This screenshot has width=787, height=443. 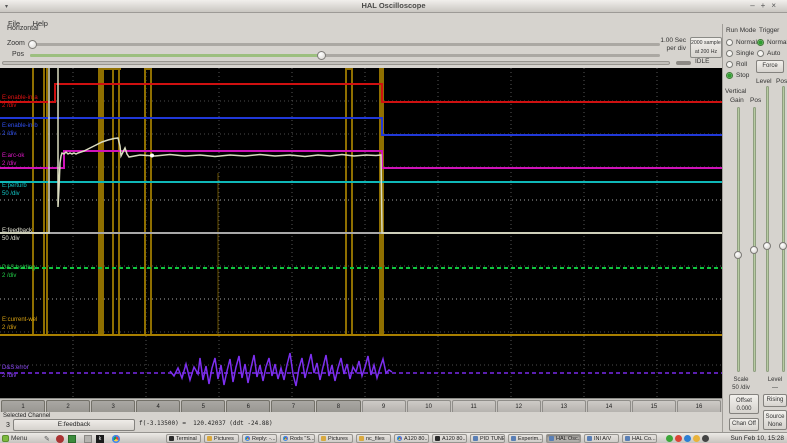 I want to click on selected-channel-button: E:feedback, so click(x=74, y=425).